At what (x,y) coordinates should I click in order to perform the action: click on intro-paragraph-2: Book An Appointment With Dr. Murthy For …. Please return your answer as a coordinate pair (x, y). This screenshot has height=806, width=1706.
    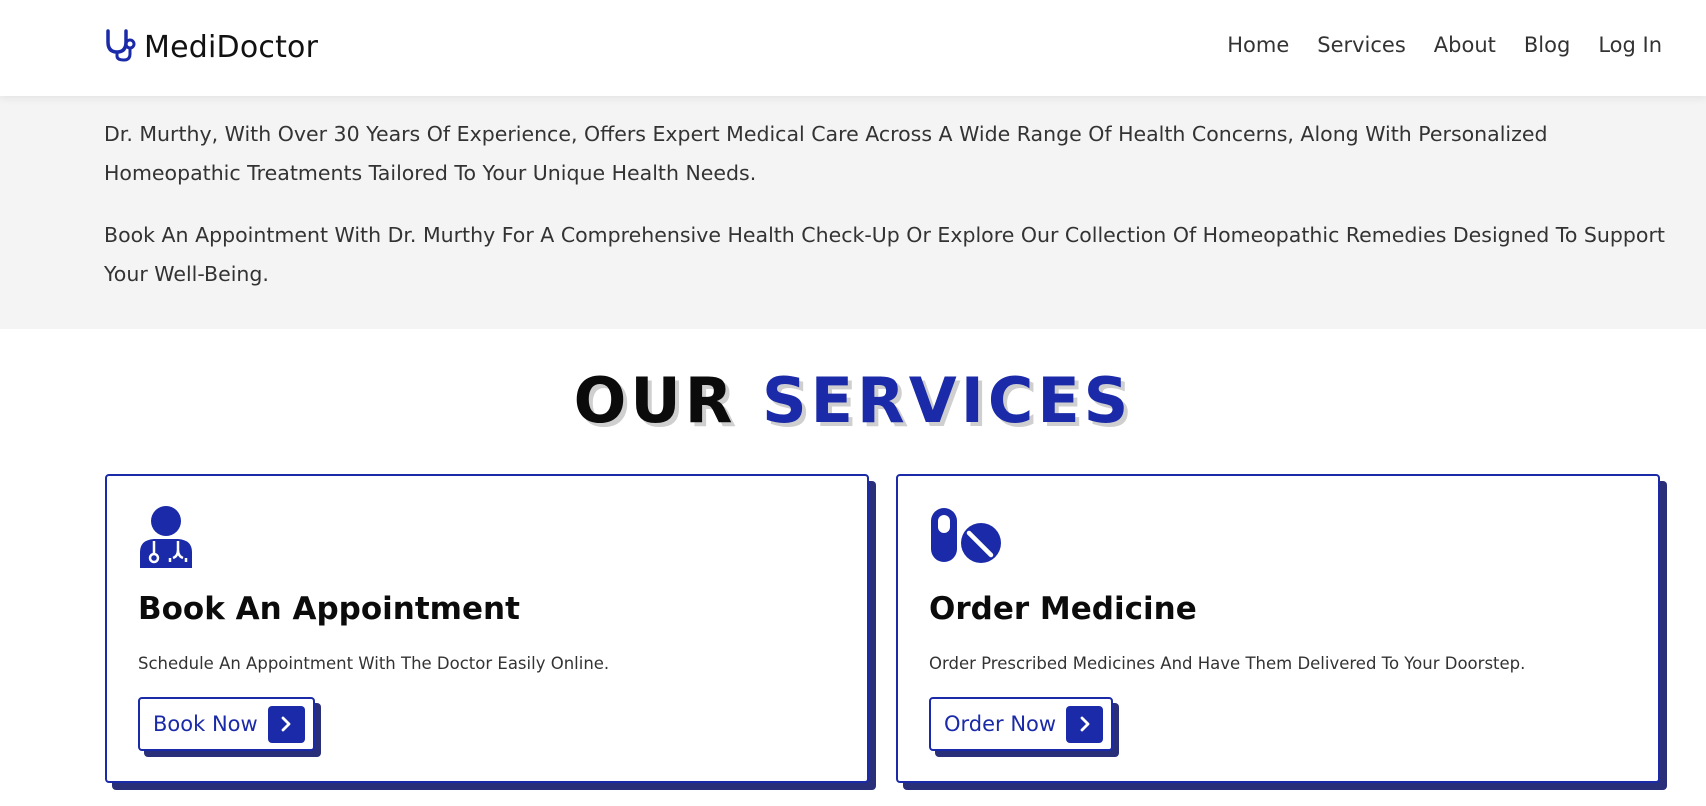
    Looking at the image, I should click on (884, 254).